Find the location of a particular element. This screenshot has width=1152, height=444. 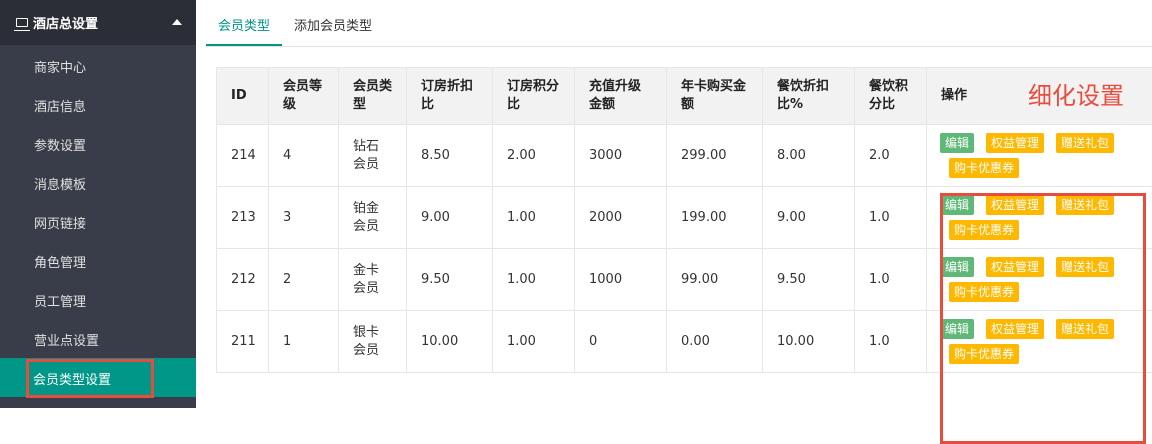

table-cell: 8.00 is located at coordinates (809, 156).